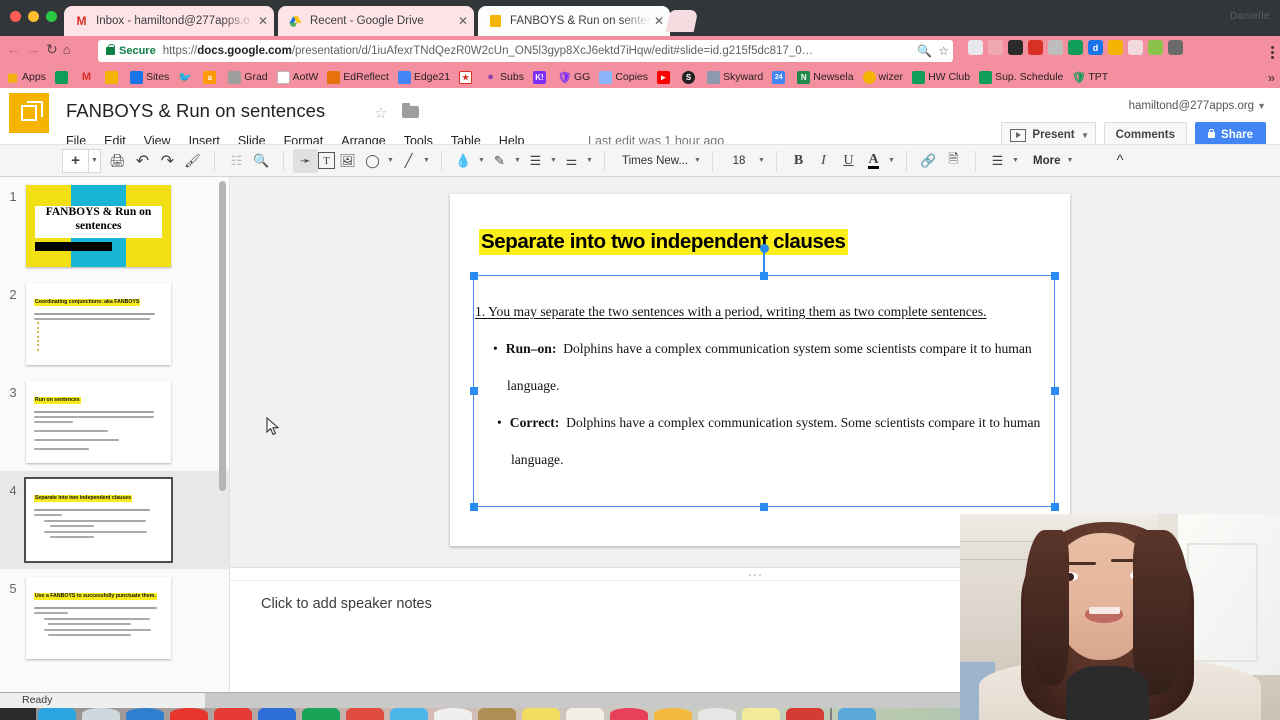 This screenshot has height=720, width=1280. I want to click on align-icon: ☰, so click(997, 161).